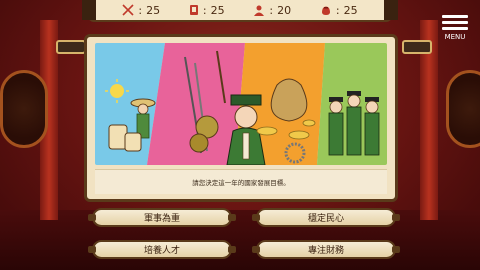 The image size is (480, 270). Describe the element at coordinates (259, 10) in the screenshot. I see `person-icon` at that location.